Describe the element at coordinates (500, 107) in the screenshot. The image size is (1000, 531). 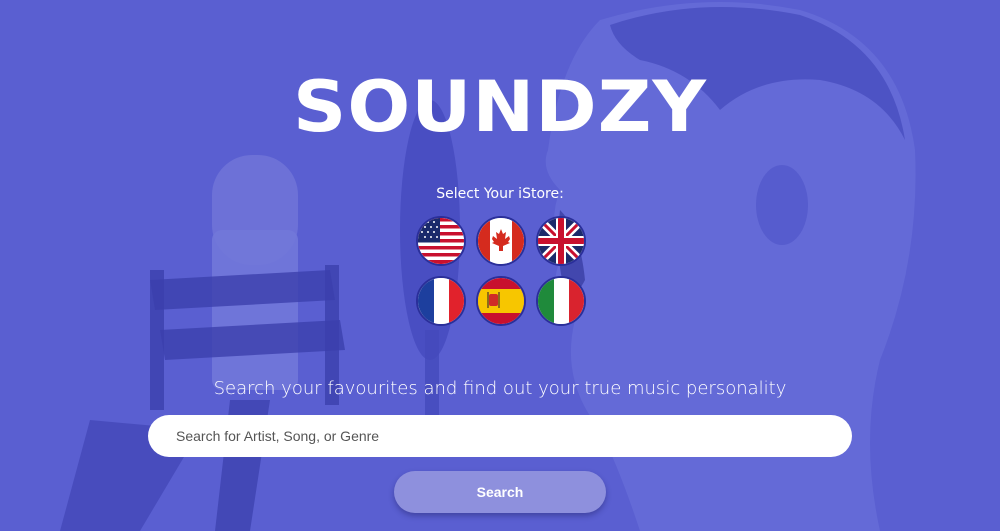
I see `brand-logo: SOUNDZY` at that location.